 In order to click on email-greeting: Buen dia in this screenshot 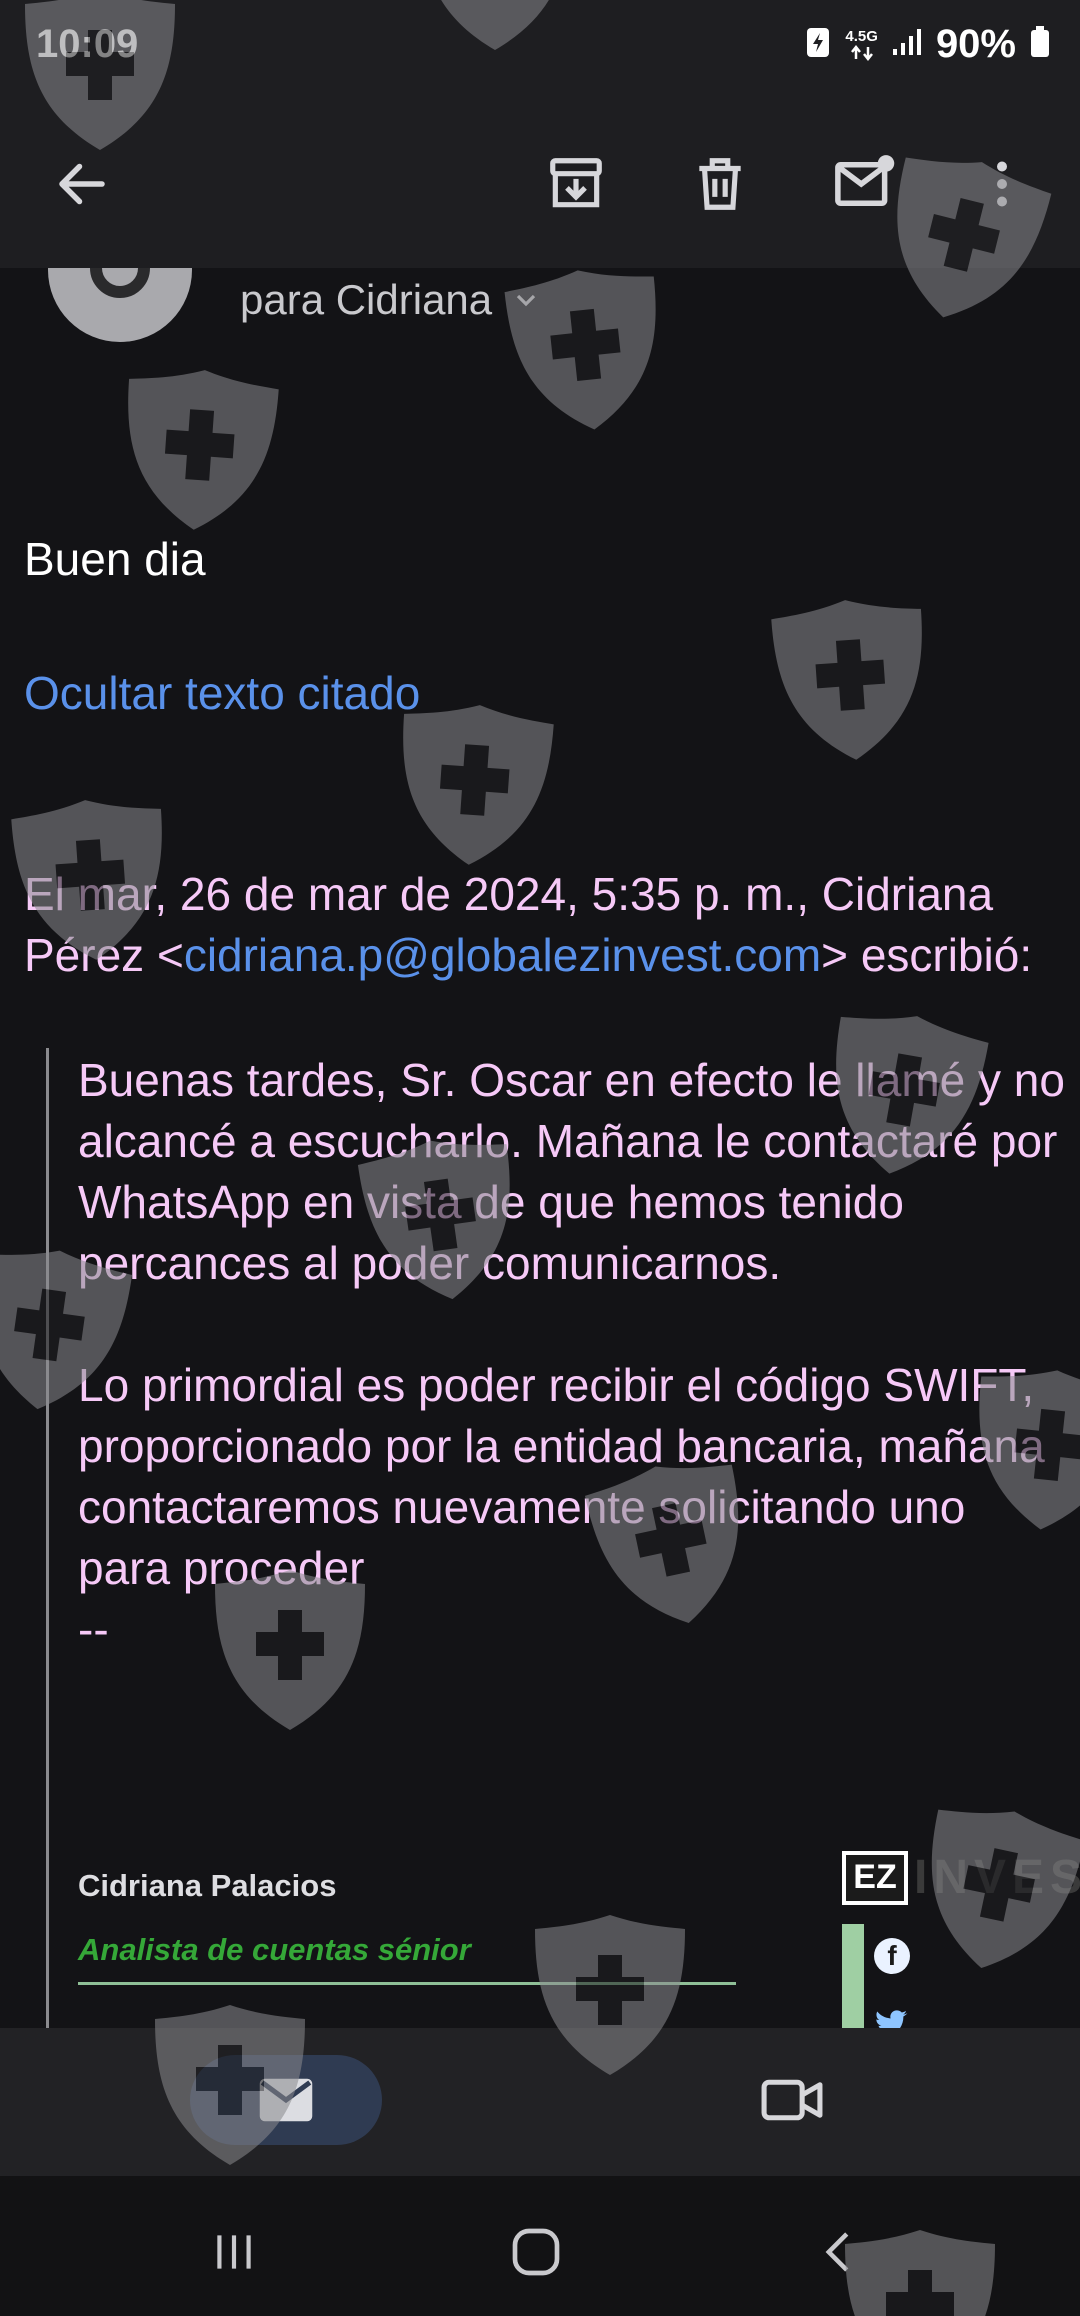, I will do `click(115, 559)`.